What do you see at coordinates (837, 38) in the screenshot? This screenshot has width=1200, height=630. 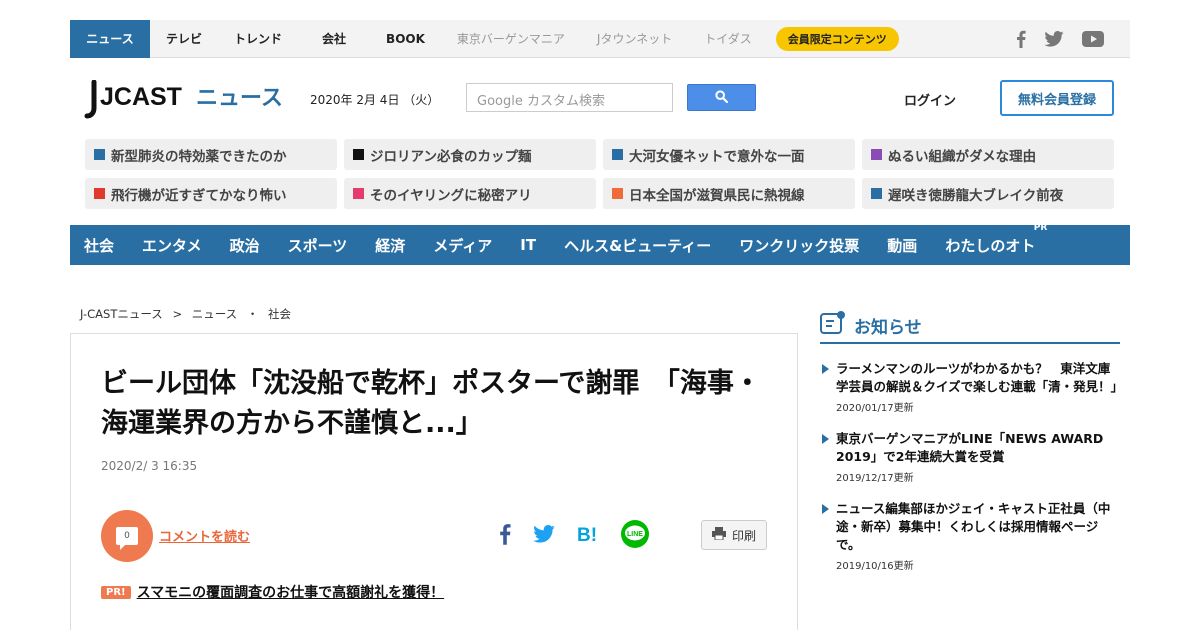 I see `members-only-button: 会員限定コンテンツ` at bounding box center [837, 38].